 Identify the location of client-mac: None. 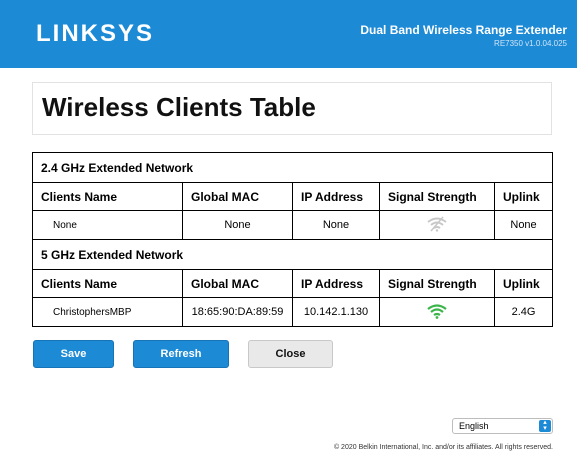
(237, 225).